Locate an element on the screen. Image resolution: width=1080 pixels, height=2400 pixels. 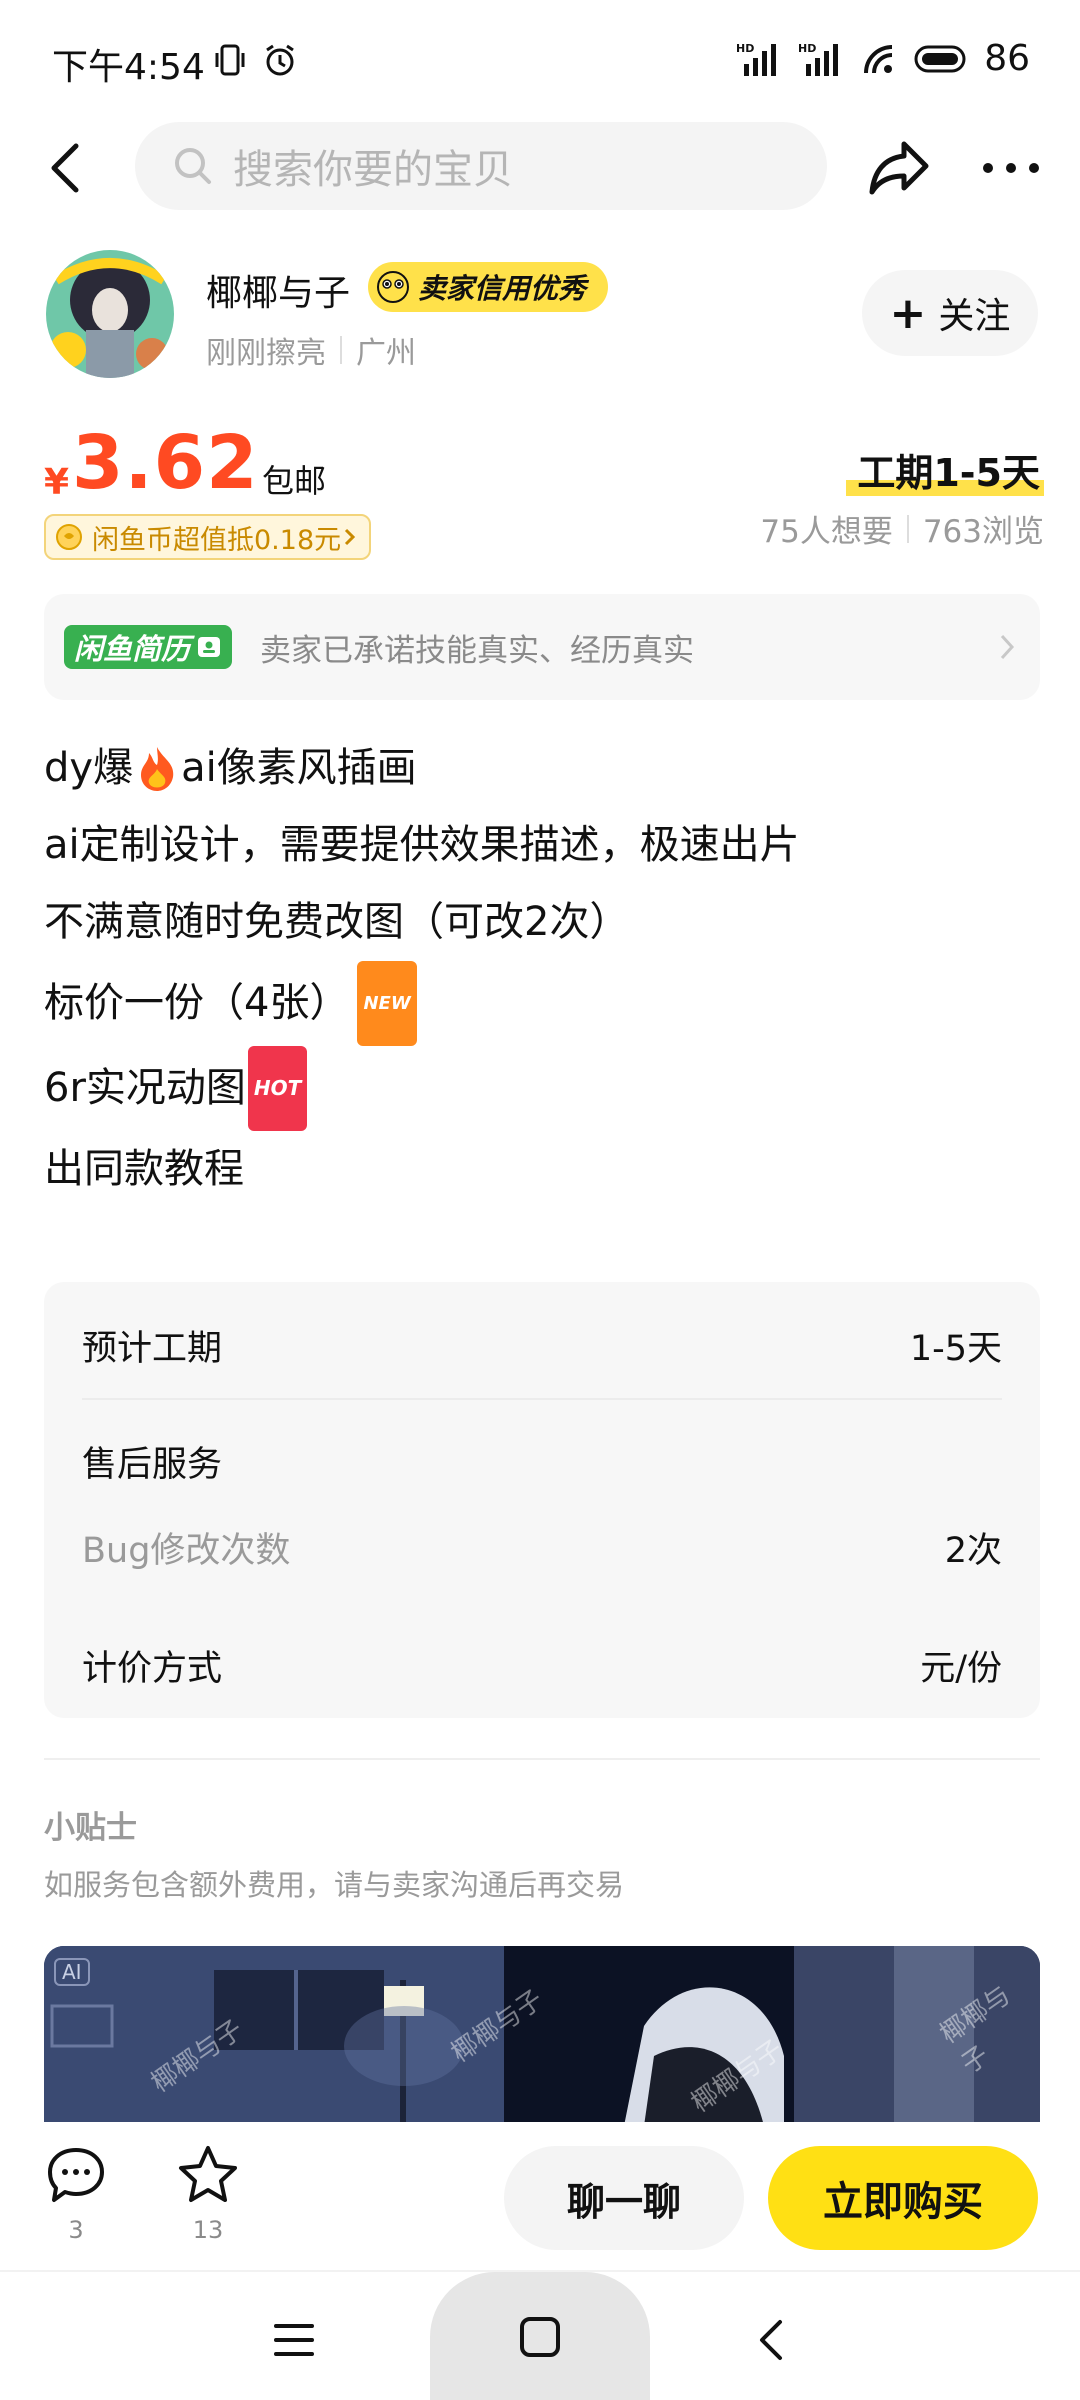
chat-button: 聊一聊 is located at coordinates (624, 2198).